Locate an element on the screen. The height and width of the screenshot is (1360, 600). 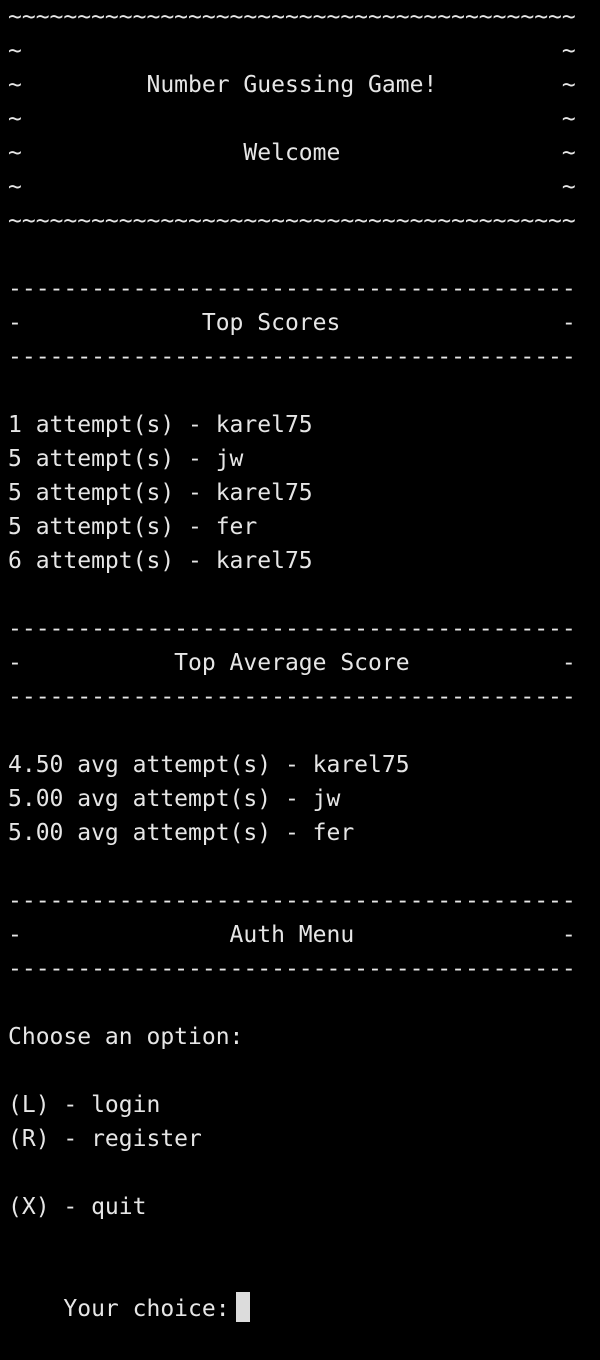
top-scores-header: - Top Scores - is located at coordinates (292, 323).